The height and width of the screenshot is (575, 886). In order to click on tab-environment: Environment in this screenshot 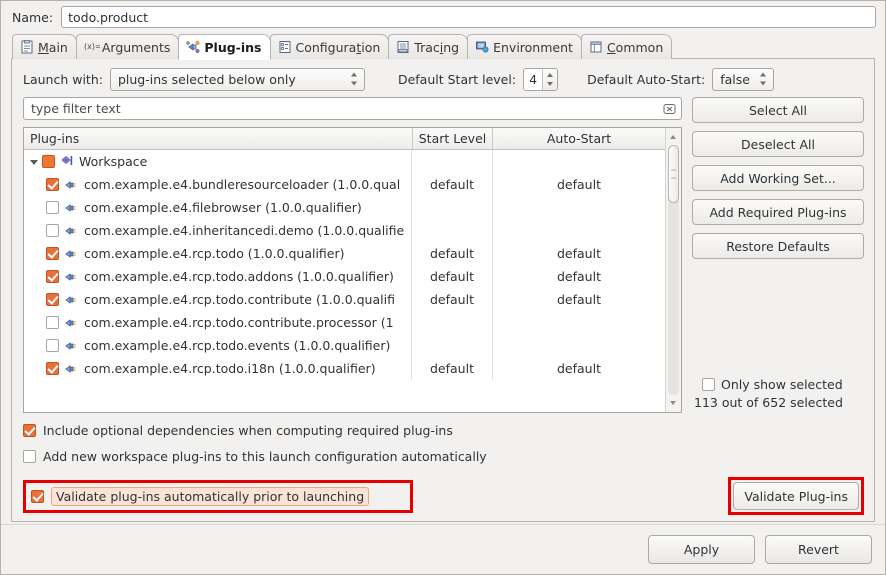, I will do `click(524, 46)`.